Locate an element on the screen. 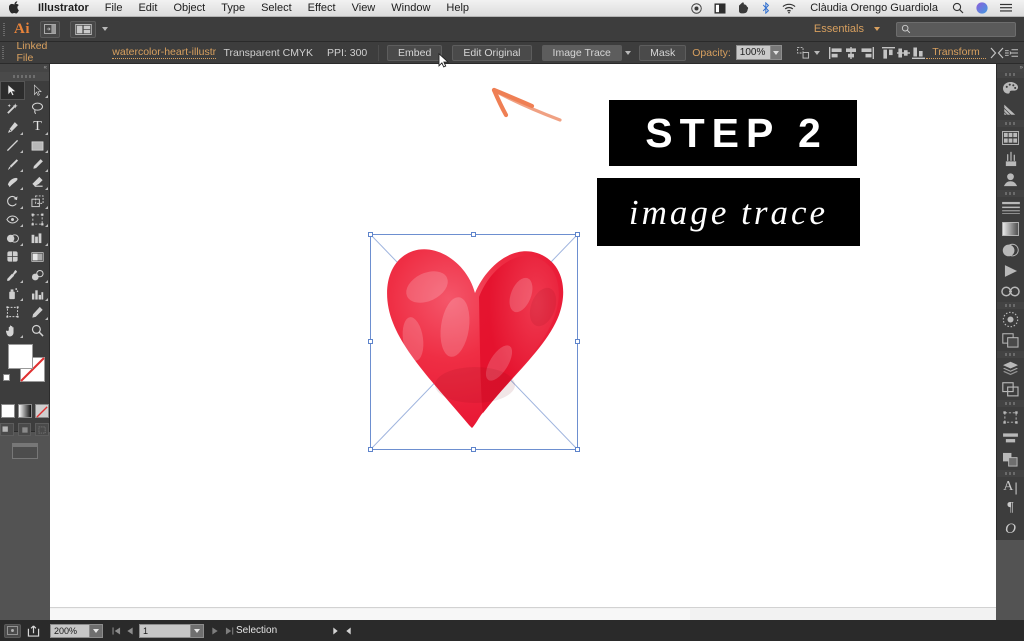 This screenshot has width=1024, height=641. menu-type: Type is located at coordinates (233, 8).